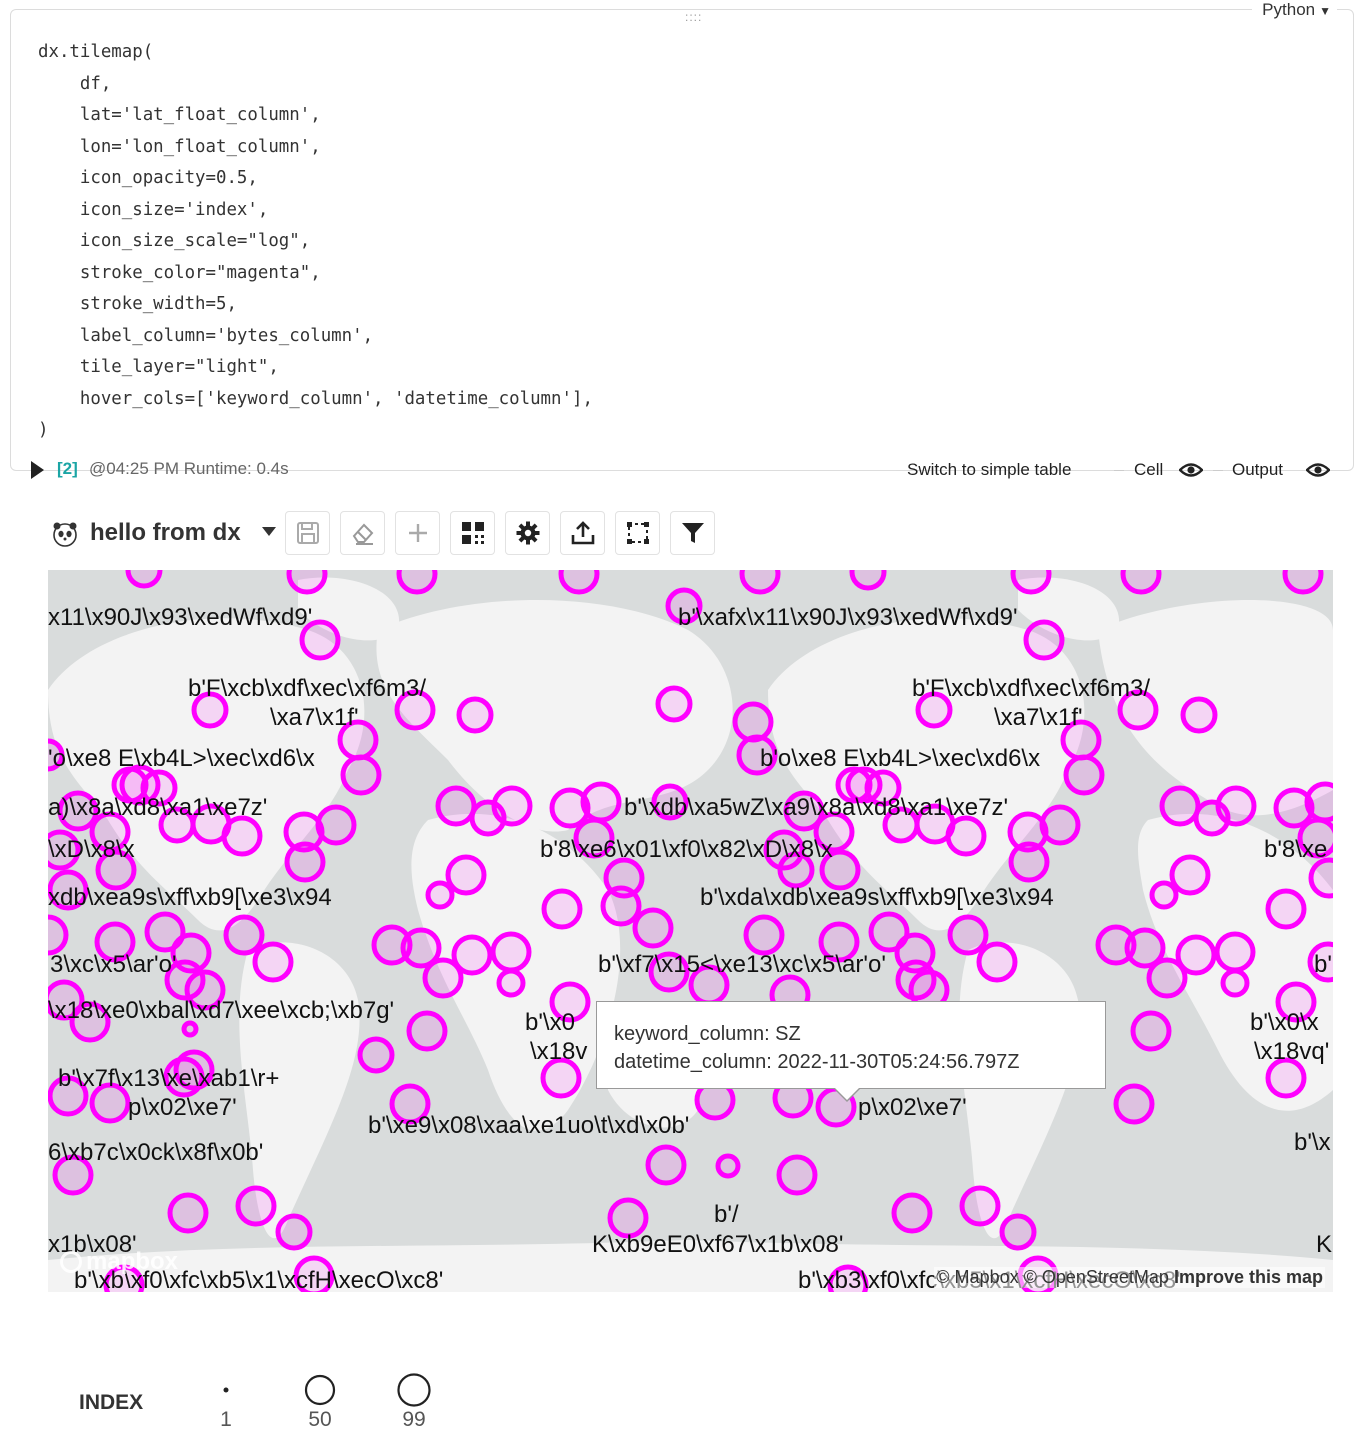 This screenshot has height=1447, width=1365. What do you see at coordinates (582, 533) in the screenshot?
I see `export-button` at bounding box center [582, 533].